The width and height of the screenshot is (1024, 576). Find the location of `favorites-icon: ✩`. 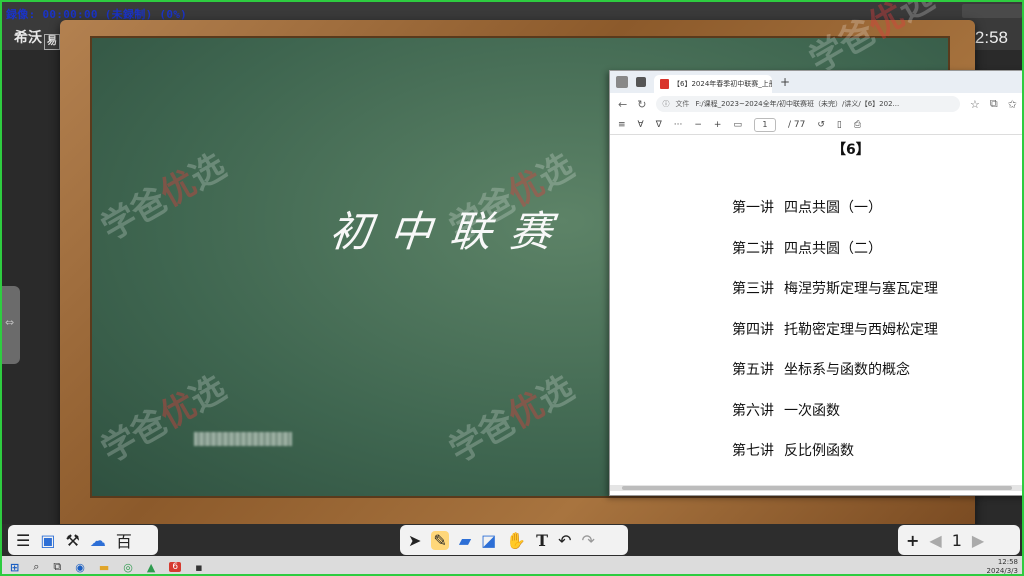

favorites-icon: ✩ is located at coordinates (1012, 104).